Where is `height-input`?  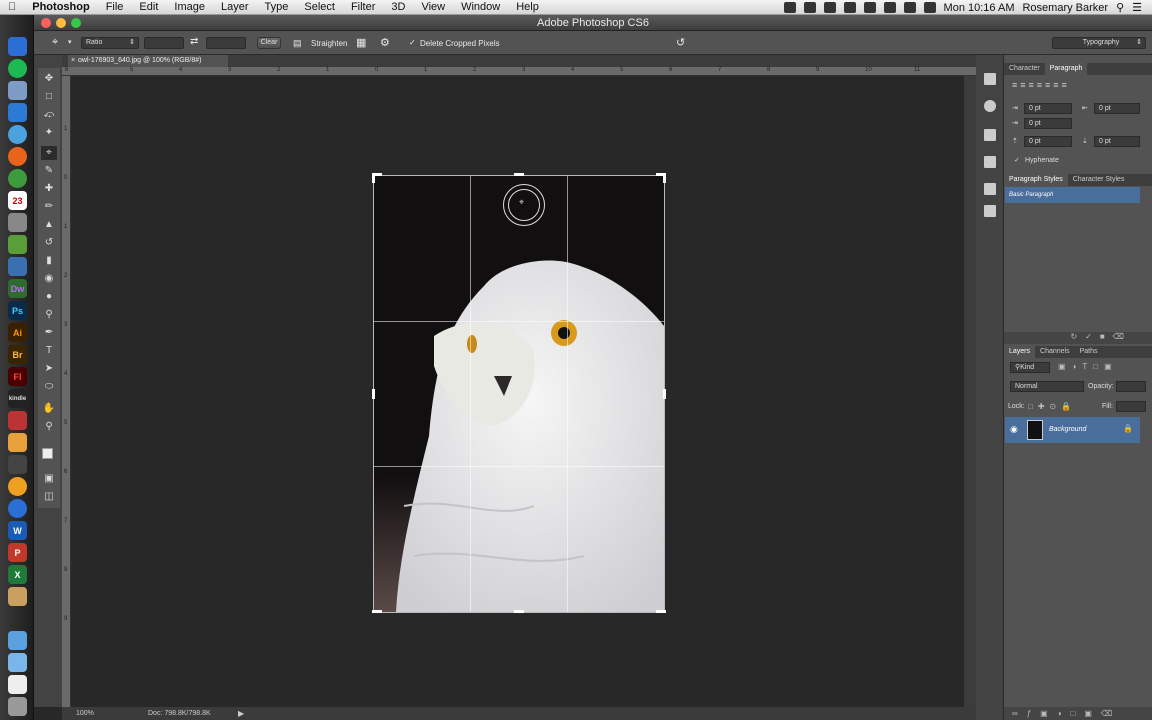 height-input is located at coordinates (226, 43).